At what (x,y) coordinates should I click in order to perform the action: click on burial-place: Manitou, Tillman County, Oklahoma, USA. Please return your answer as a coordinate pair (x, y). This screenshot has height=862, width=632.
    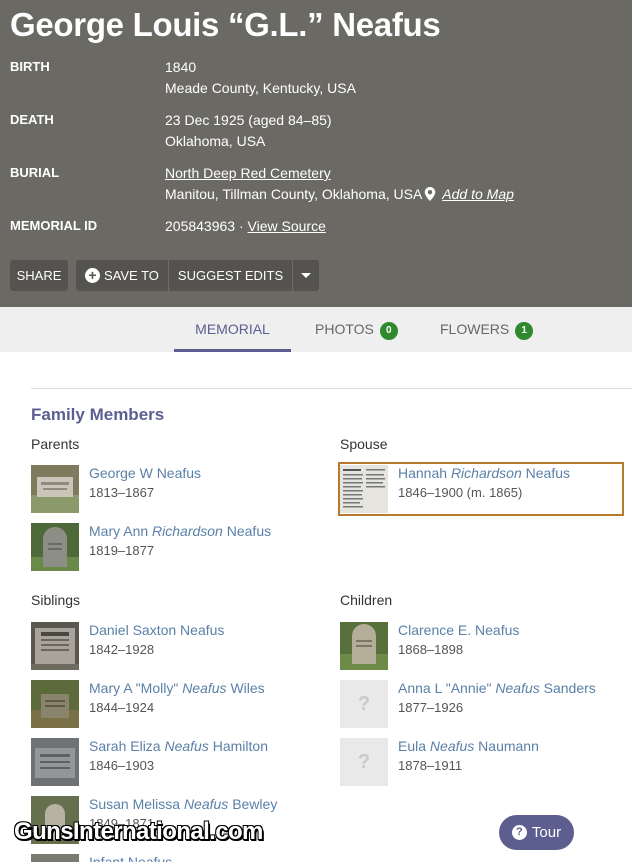
    Looking at the image, I should click on (294, 194).